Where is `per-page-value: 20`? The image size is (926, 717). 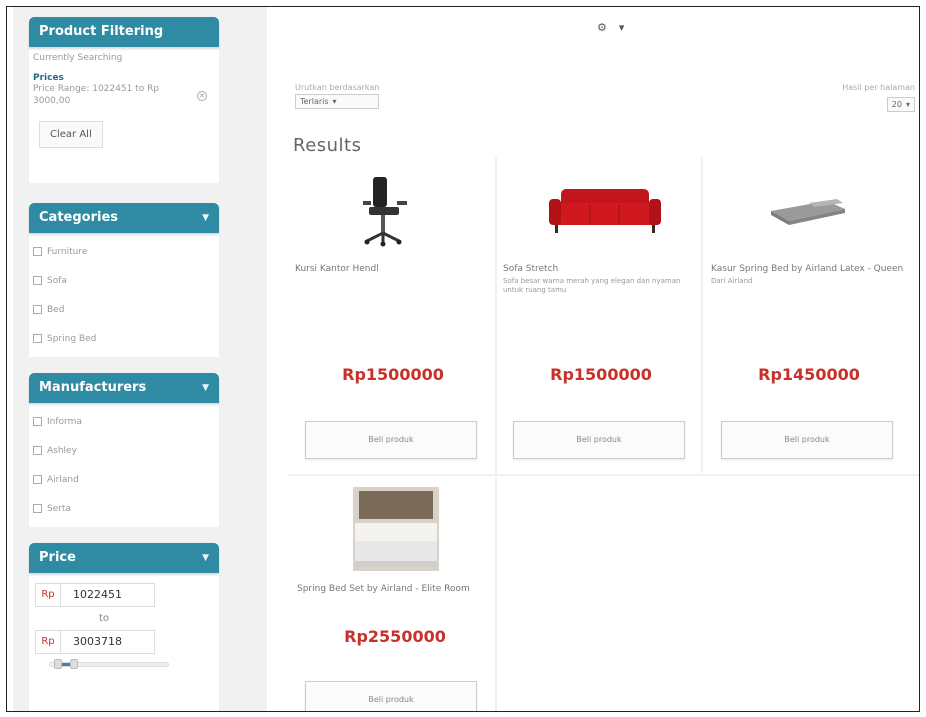
per-page-value: 20 is located at coordinates (896, 104).